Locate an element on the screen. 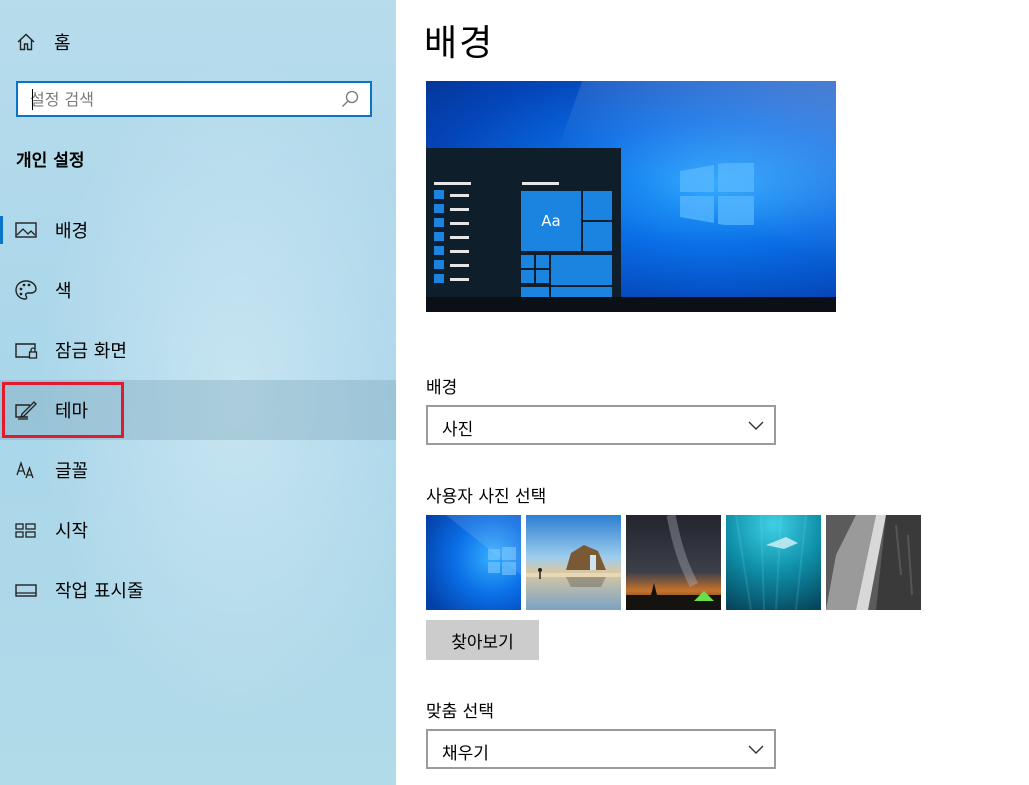  start-icon is located at coordinates (25, 530).